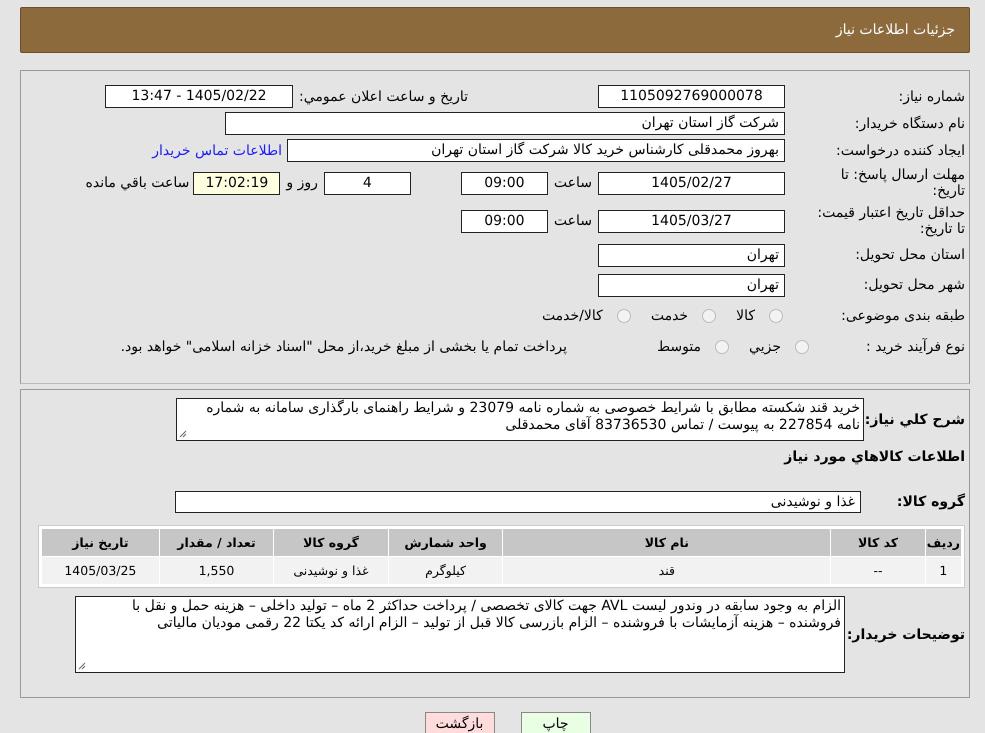 This screenshot has height=733, width=985. I want to click on notes-text: الزام به وجود سابقه در وندور لیست AVL جهت کالای تخصصی / پرداخت حداکثر 2 ماه – تولید داخلی – هزینه حمل و نقل با فروشنده – هزینه آزمایشات با فروشنده – الزام بازرسی کالا قبل از تولید – الزام ارائه کد یکتا 22 رقمی مودیان مالیاتی, so click(486, 614).